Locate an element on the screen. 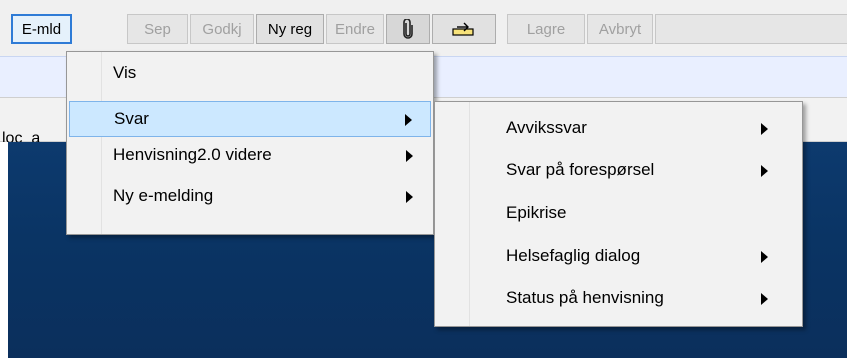 This screenshot has height=358, width=847. e-mld-label: E-mld is located at coordinates (41, 29).